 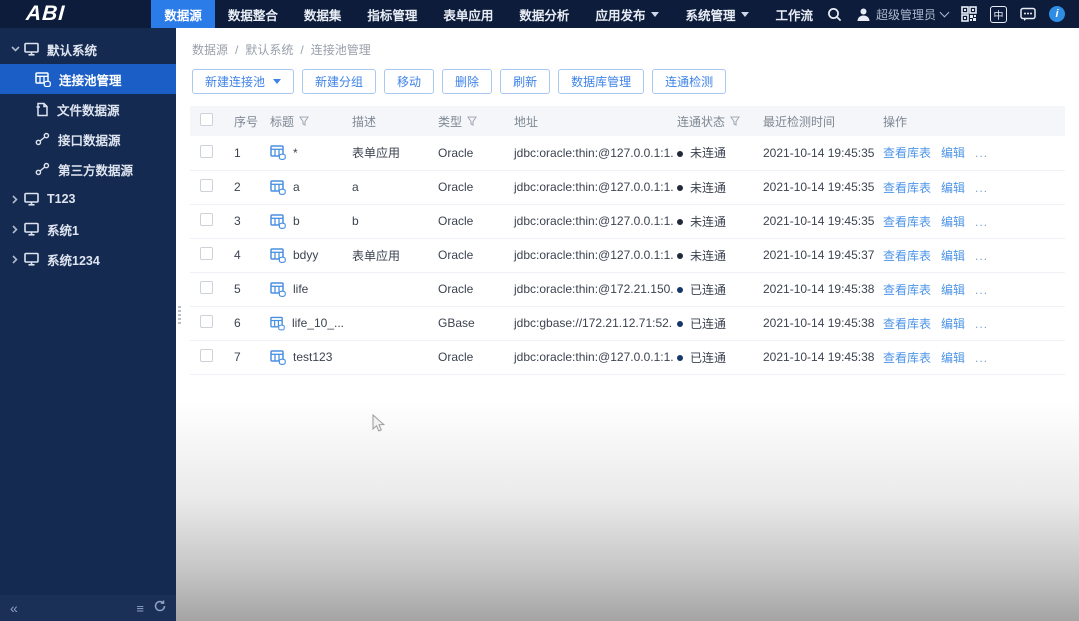 What do you see at coordinates (15, 49) in the screenshot?
I see `chevron-expanded-icon` at bounding box center [15, 49].